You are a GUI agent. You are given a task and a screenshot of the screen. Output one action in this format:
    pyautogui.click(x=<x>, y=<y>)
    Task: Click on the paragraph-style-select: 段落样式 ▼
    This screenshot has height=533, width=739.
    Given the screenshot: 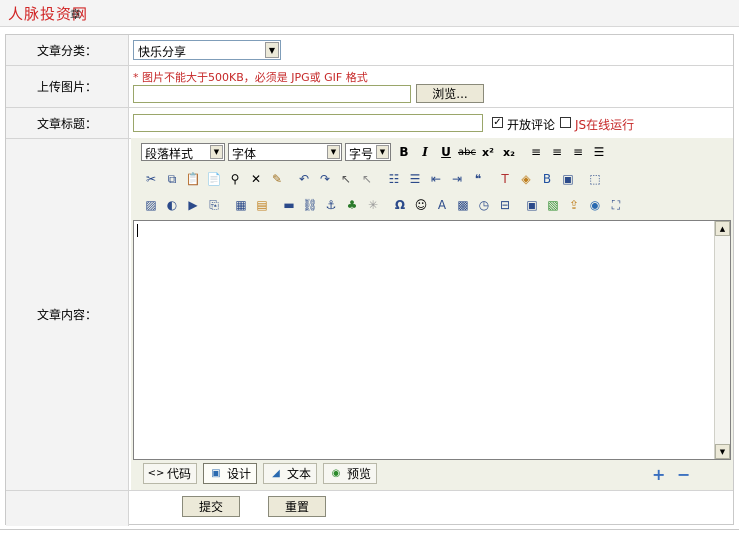 What is the action you would take?
    pyautogui.click(x=183, y=152)
    